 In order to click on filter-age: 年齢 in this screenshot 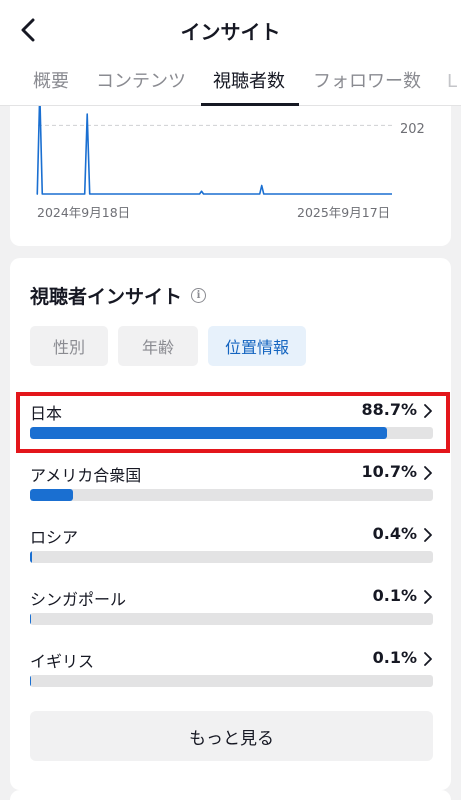, I will do `click(158, 346)`.